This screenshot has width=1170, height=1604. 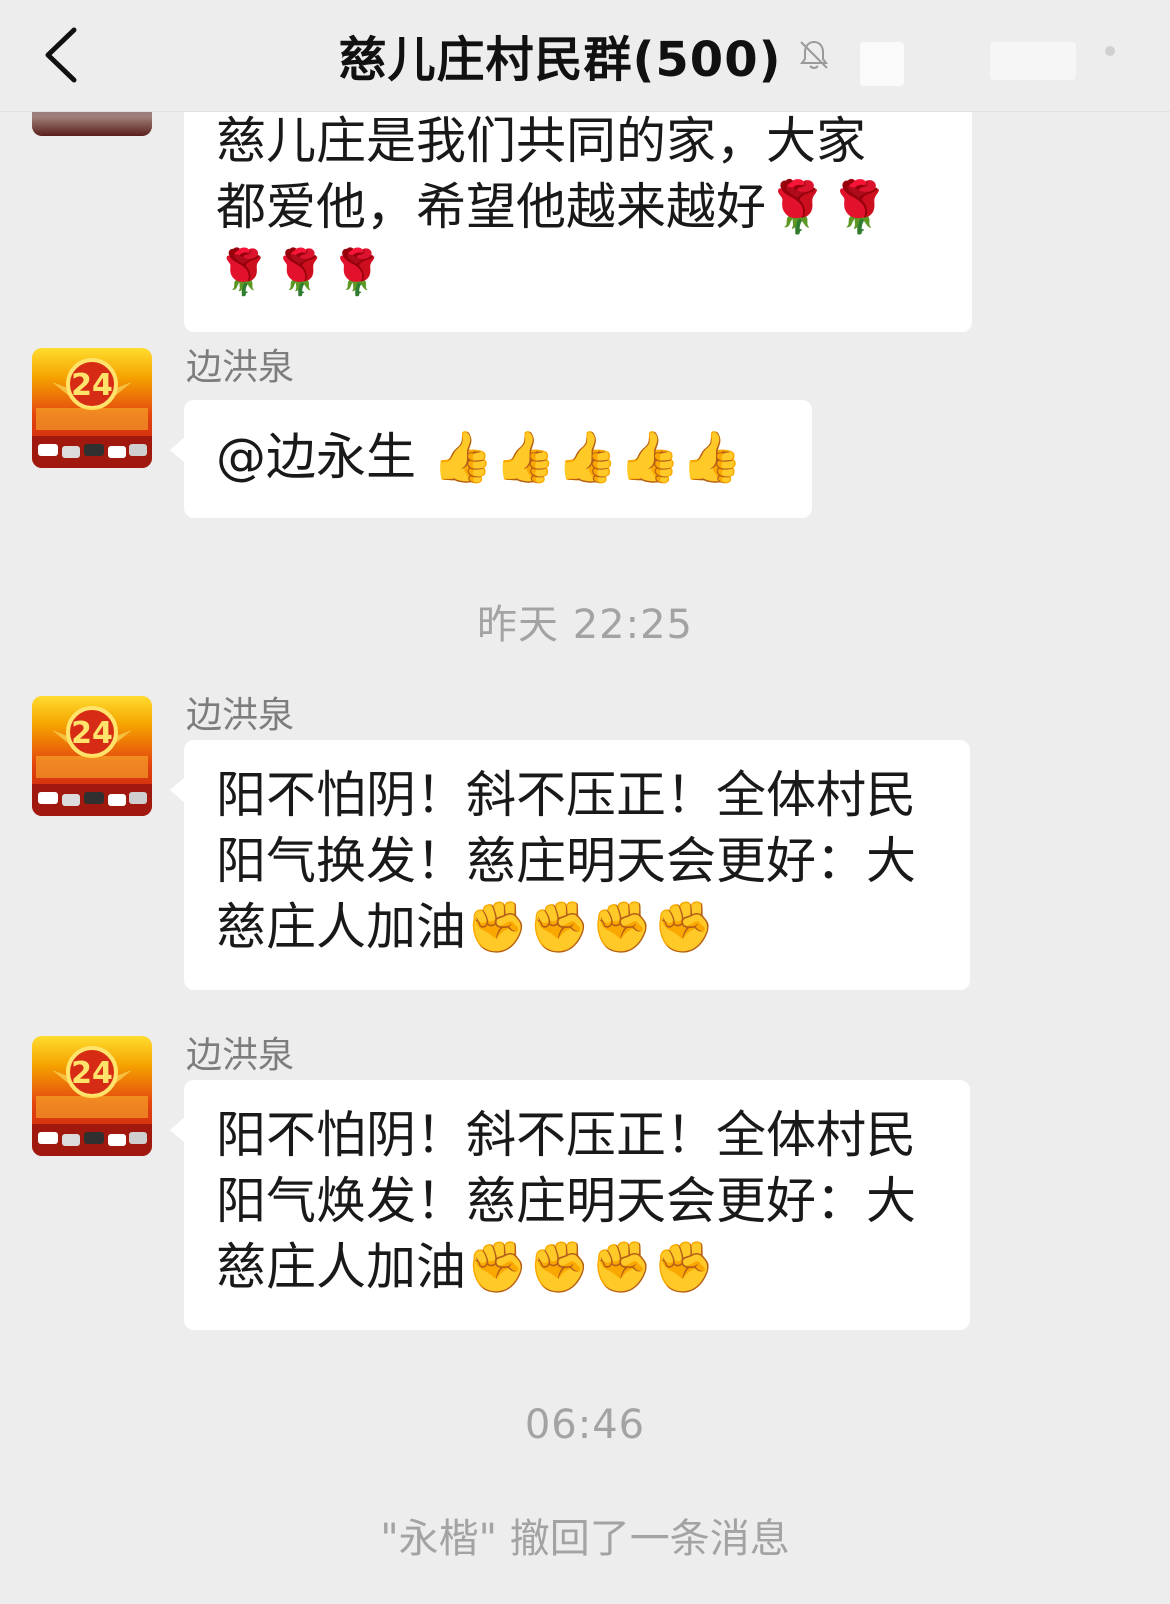 I want to click on more-dots-icon, so click(x=1110, y=51).